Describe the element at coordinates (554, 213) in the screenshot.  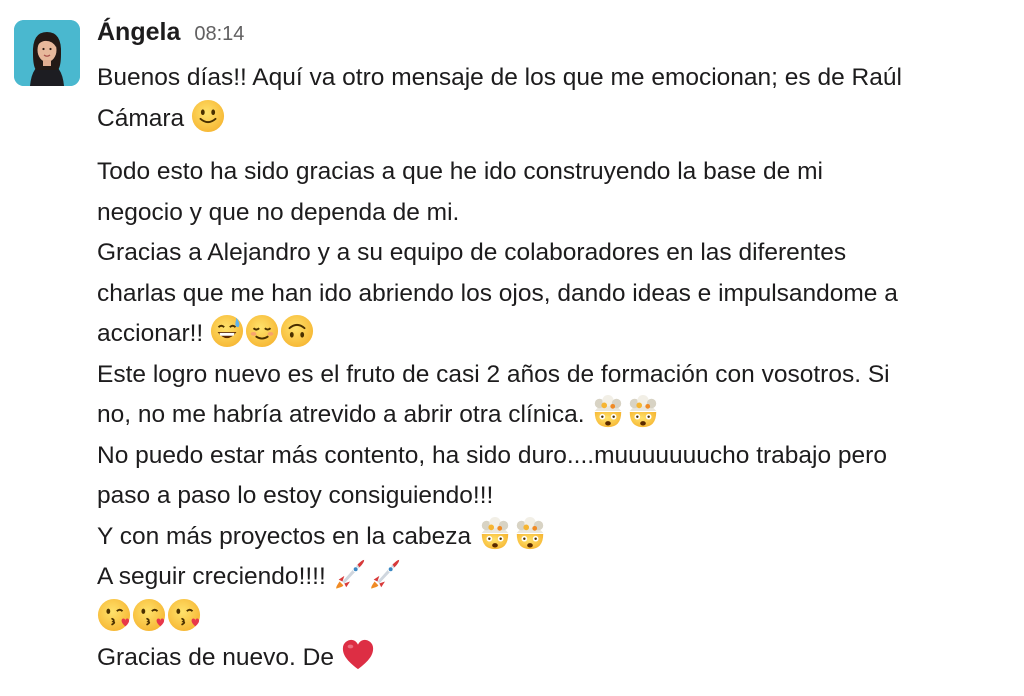
I see `message-line: negocio y que no dependa de mi.` at that location.